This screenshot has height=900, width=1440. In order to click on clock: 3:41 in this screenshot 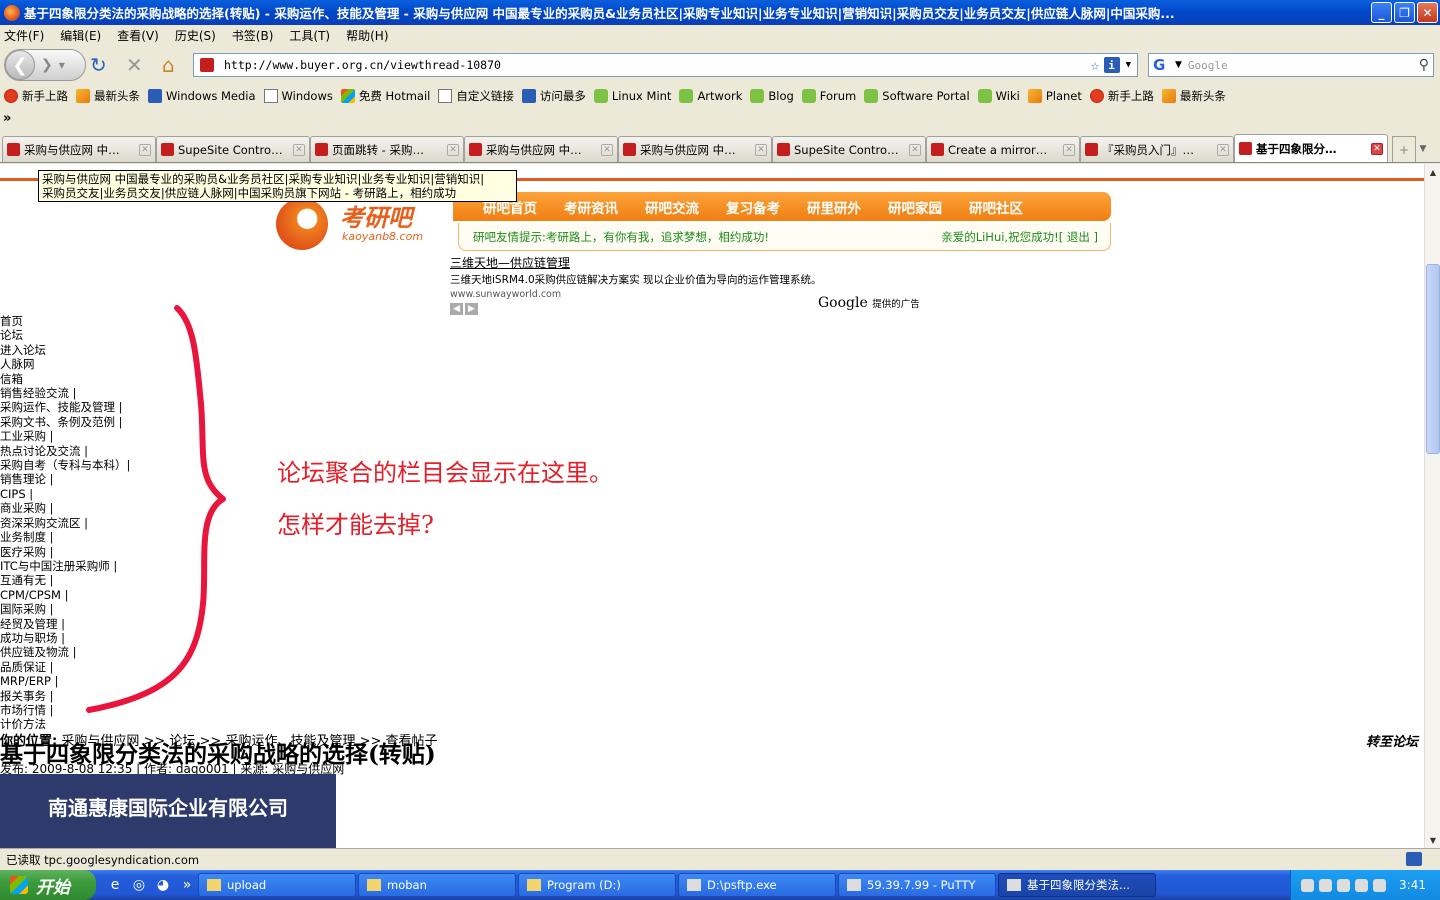, I will do `click(1412, 885)`.